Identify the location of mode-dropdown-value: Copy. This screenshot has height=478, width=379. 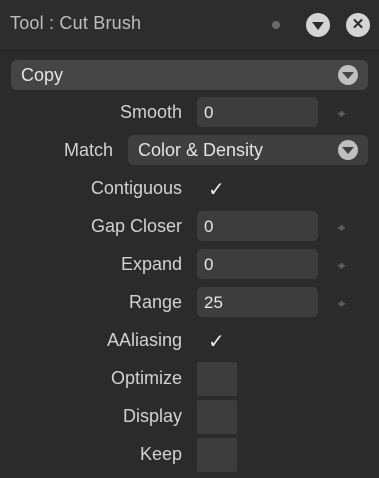
(42, 75).